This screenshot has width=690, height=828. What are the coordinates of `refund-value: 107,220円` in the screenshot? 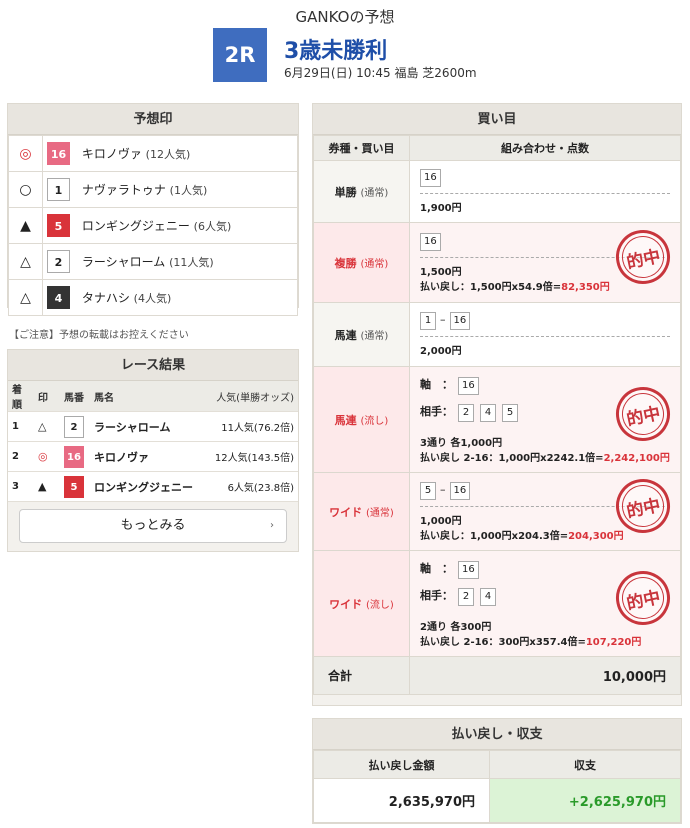 It's located at (613, 642).